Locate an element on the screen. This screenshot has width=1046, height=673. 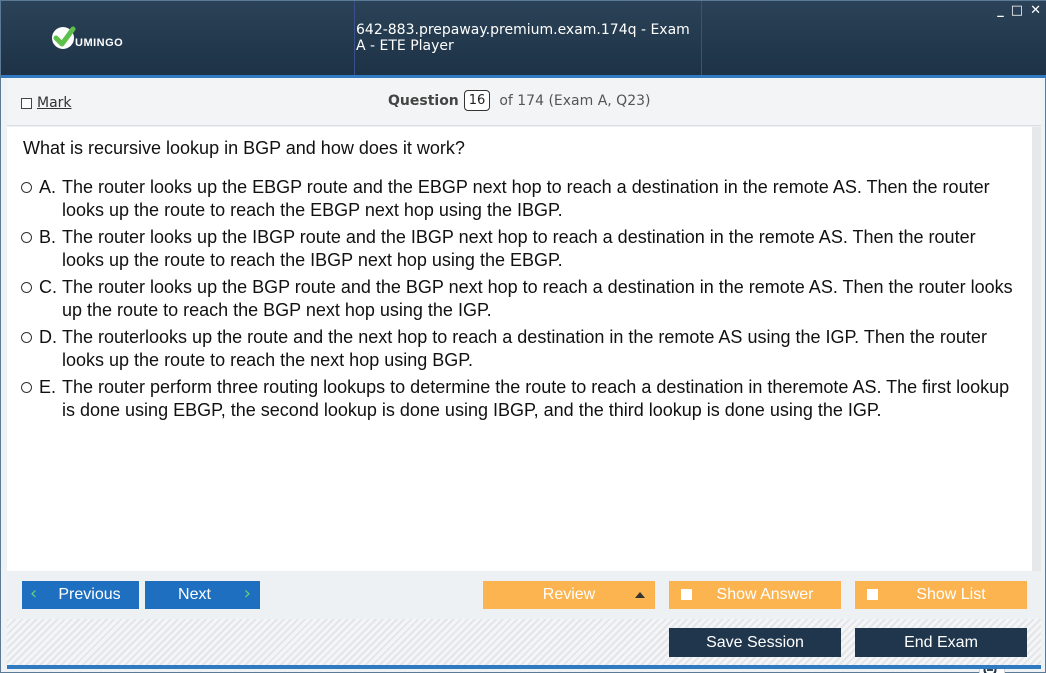
end-exam-label: End Exam is located at coordinates (941, 642).